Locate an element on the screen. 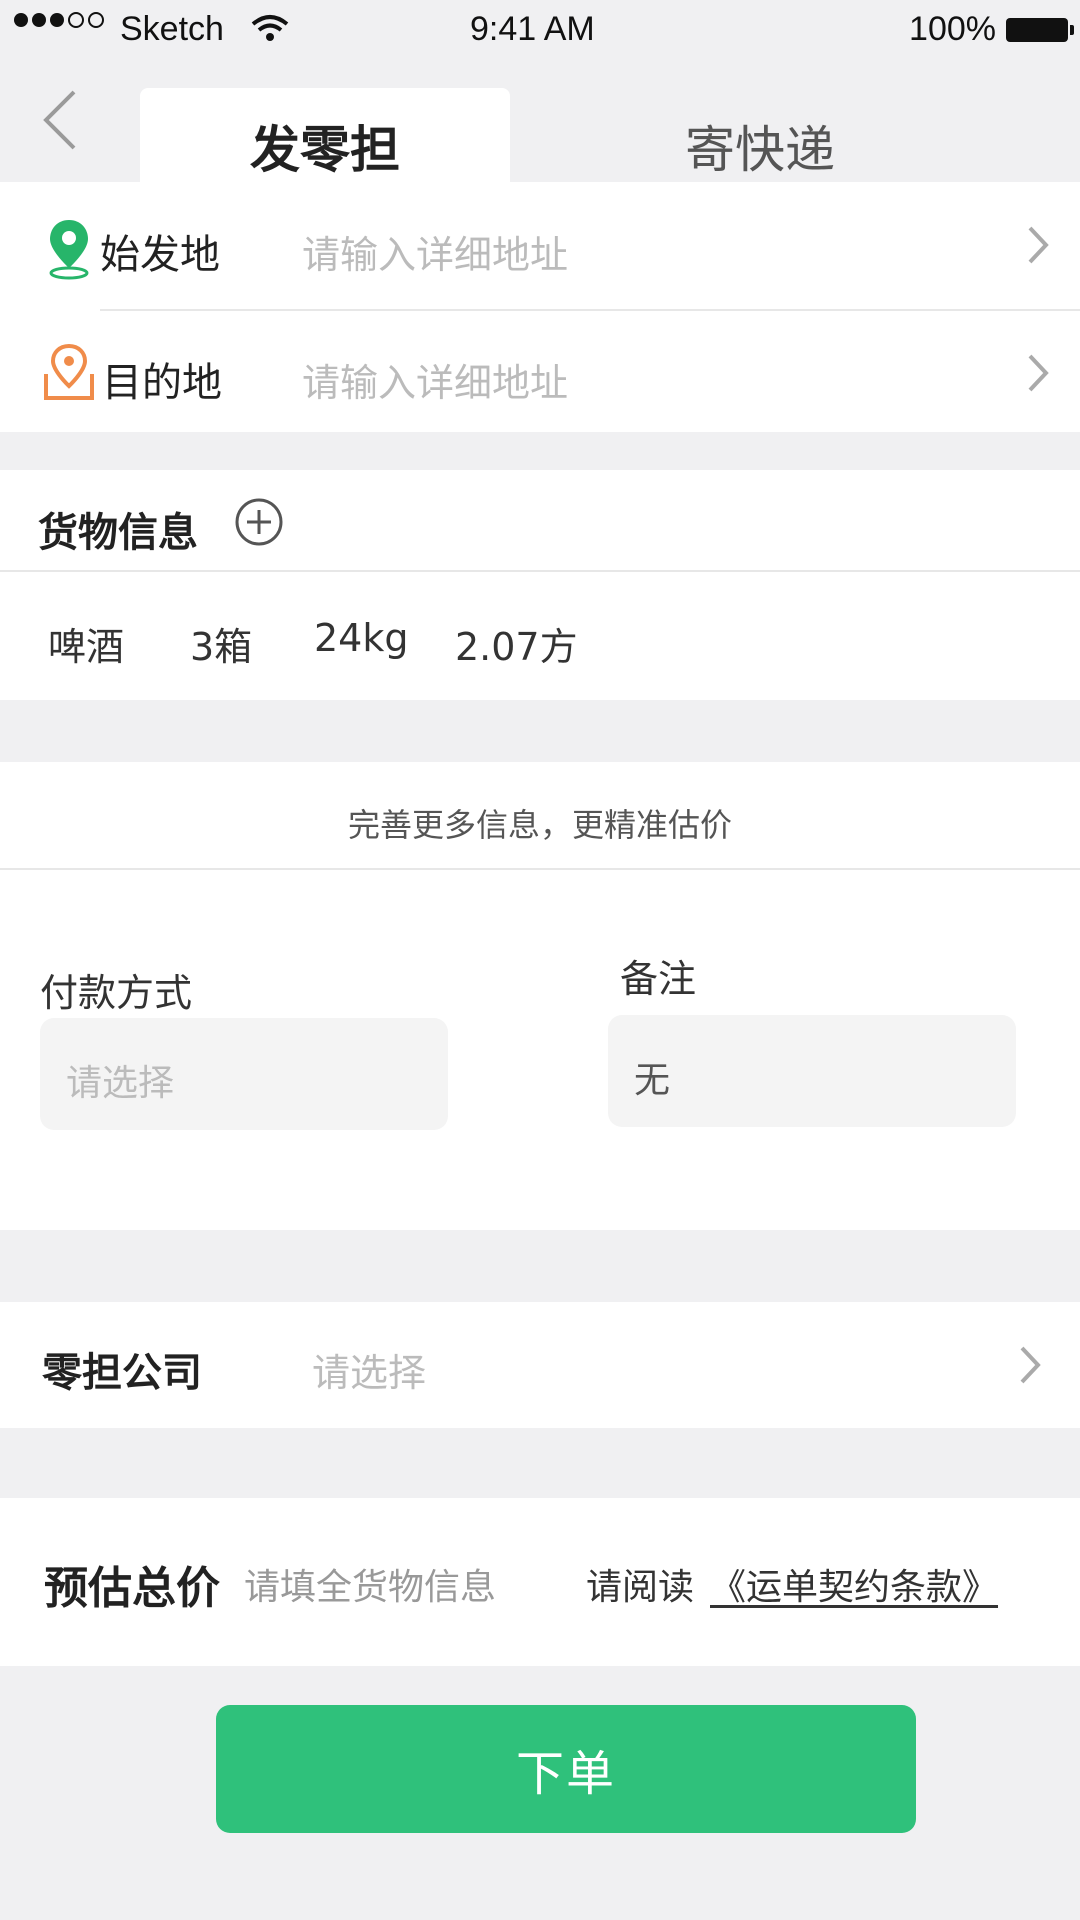 This screenshot has height=1920, width=1080. cargo-weight: 24kg is located at coordinates (361, 638).